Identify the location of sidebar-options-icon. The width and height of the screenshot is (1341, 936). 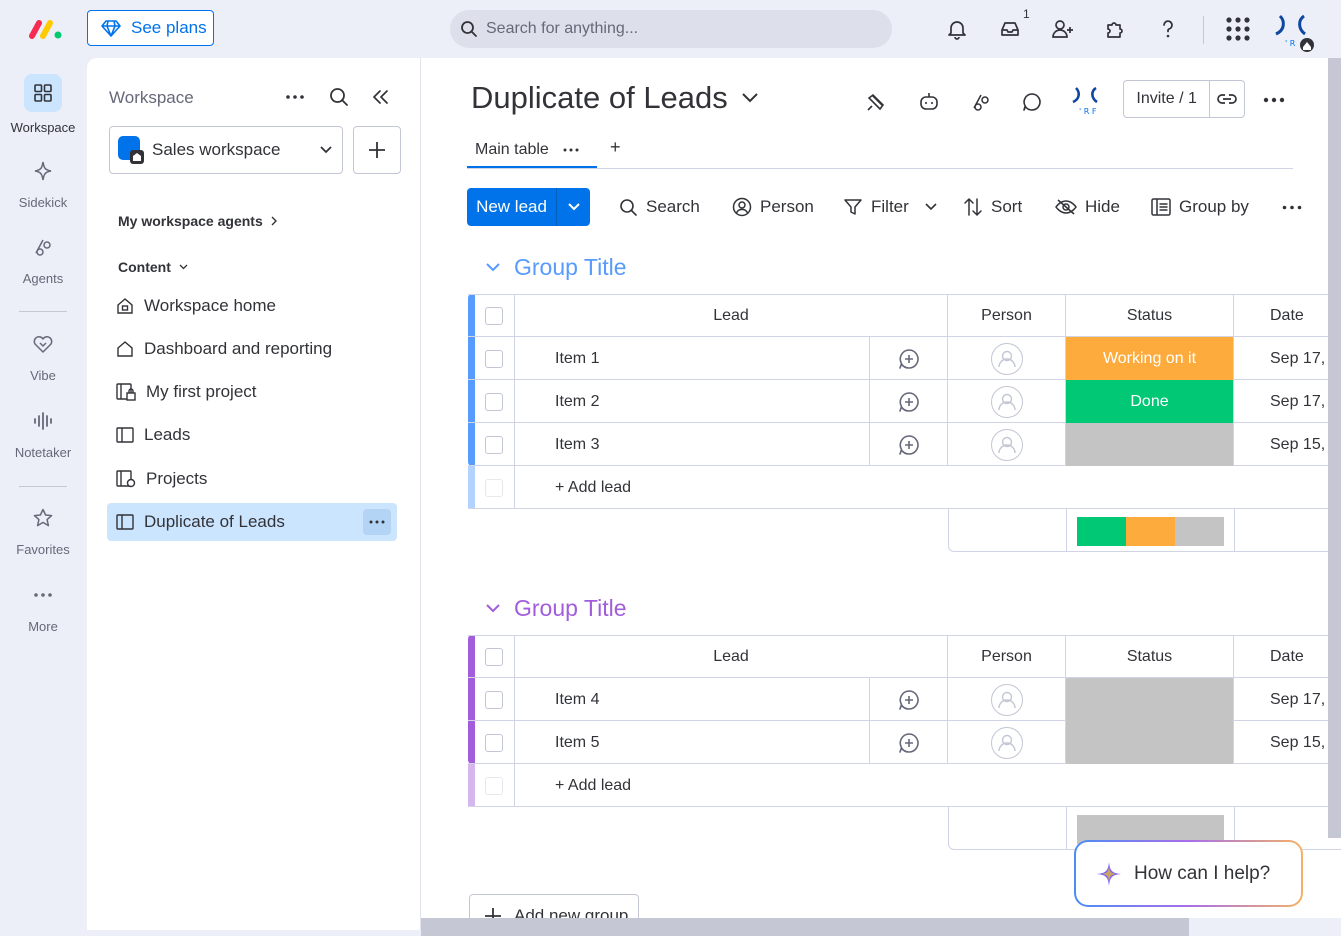
(295, 97).